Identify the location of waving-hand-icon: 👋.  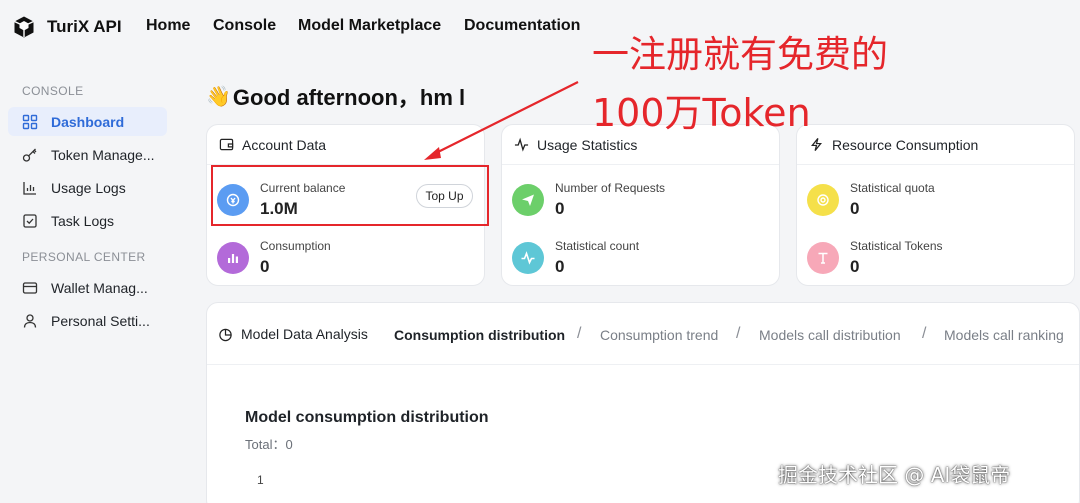
(218, 96).